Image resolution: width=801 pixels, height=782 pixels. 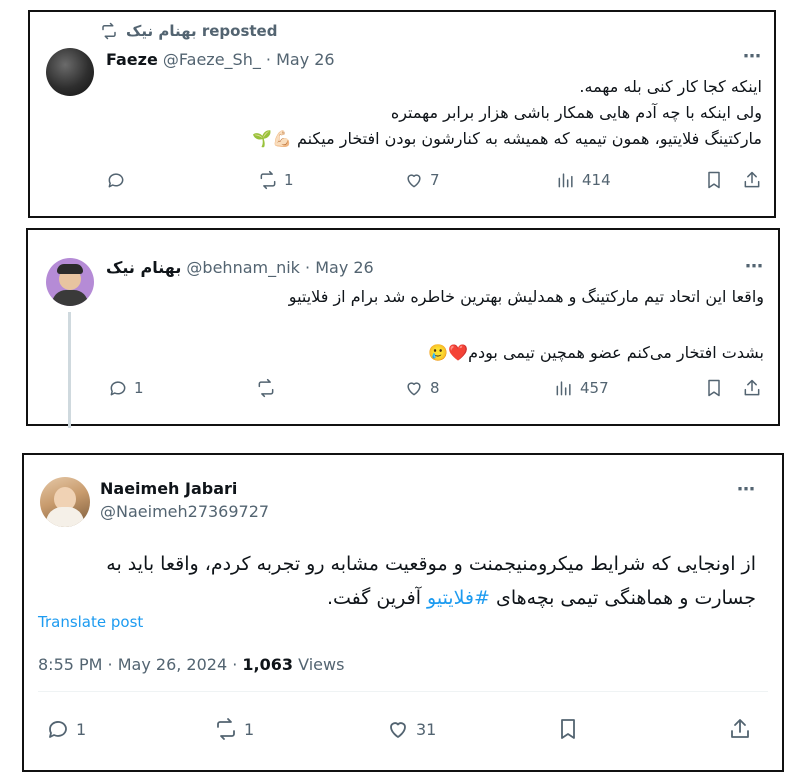 What do you see at coordinates (184, 500) in the screenshot?
I see `author-block: Naeimeh Jabari @Naeimeh27369727` at bounding box center [184, 500].